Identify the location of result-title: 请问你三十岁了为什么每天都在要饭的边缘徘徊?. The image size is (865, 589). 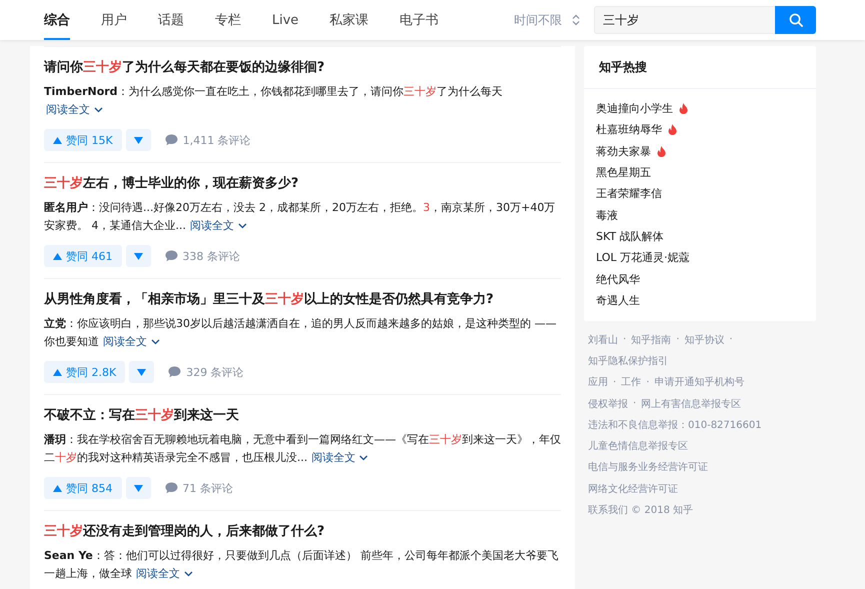
(302, 68).